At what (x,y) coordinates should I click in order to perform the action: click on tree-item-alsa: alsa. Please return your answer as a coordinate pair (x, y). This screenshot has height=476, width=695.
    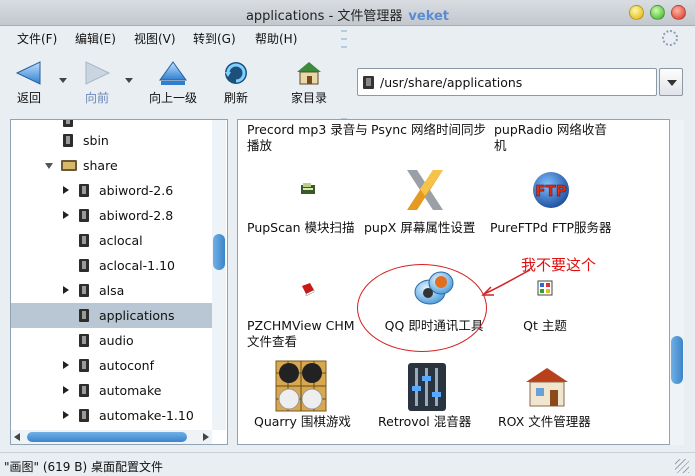
    Looking at the image, I should click on (112, 290).